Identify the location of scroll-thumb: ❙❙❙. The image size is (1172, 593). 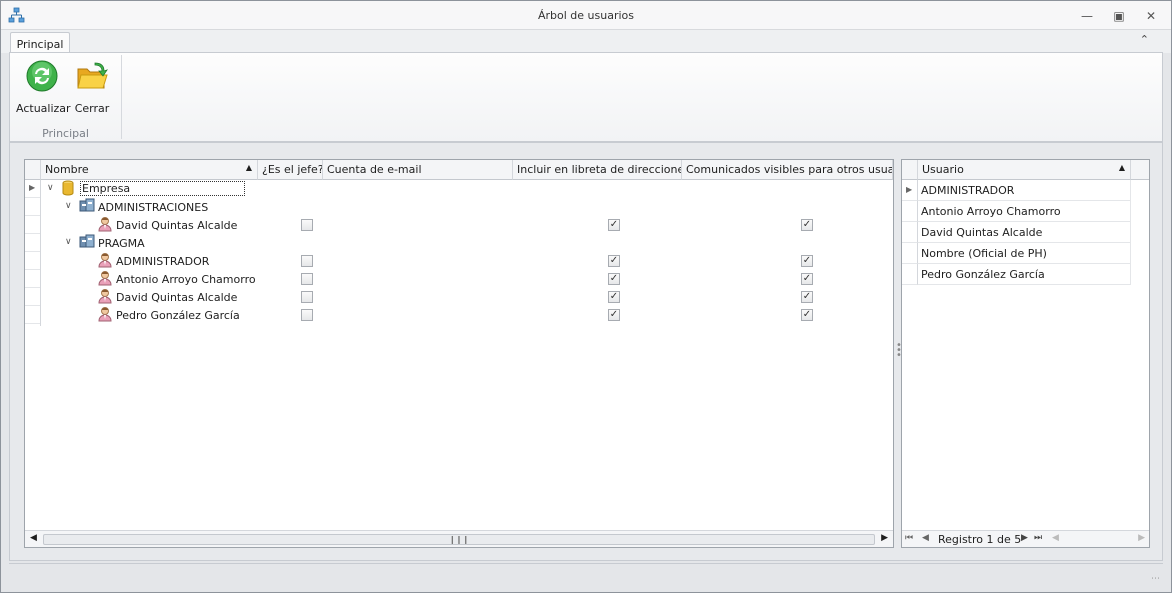
(459, 539).